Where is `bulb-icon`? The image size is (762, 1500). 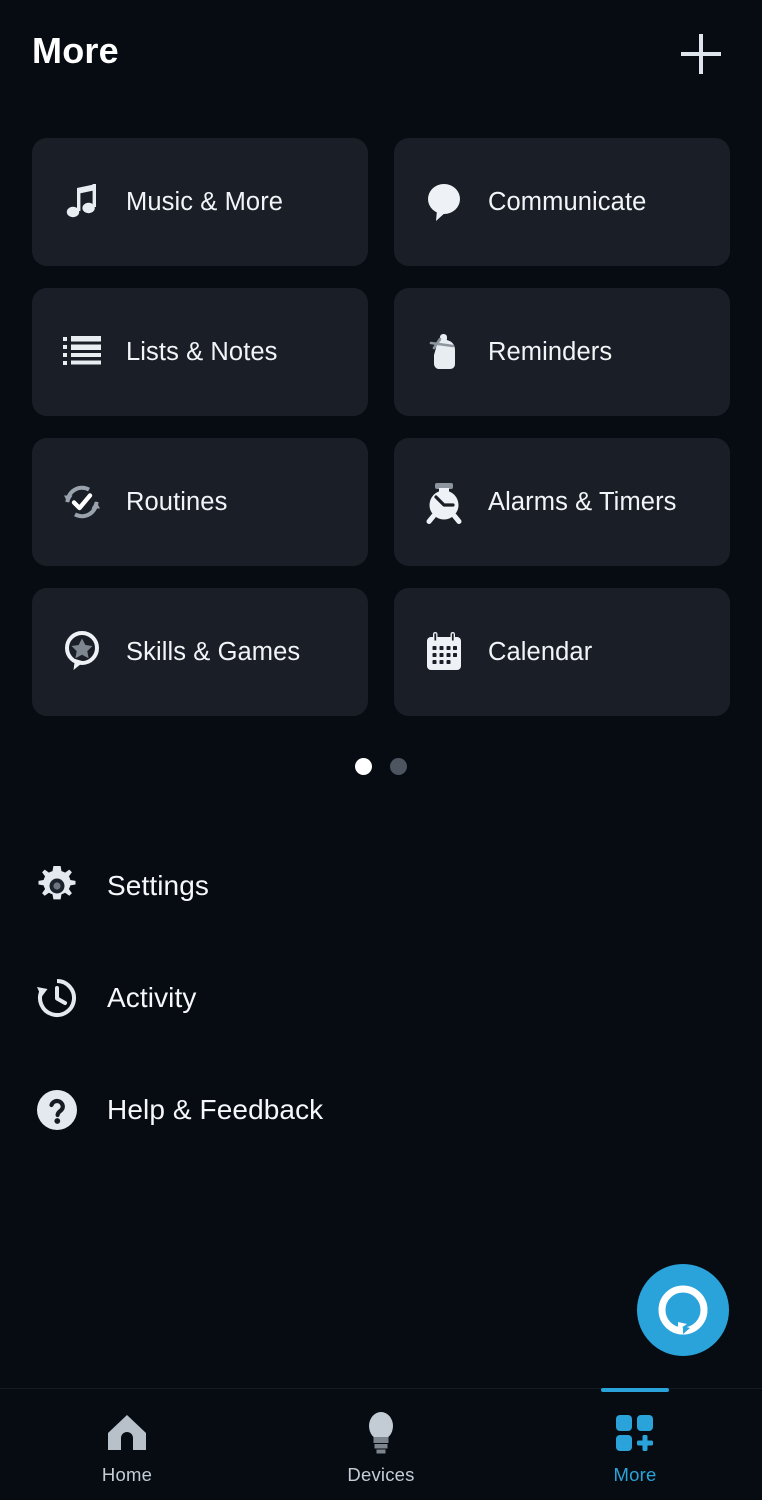 bulb-icon is located at coordinates (381, 1433).